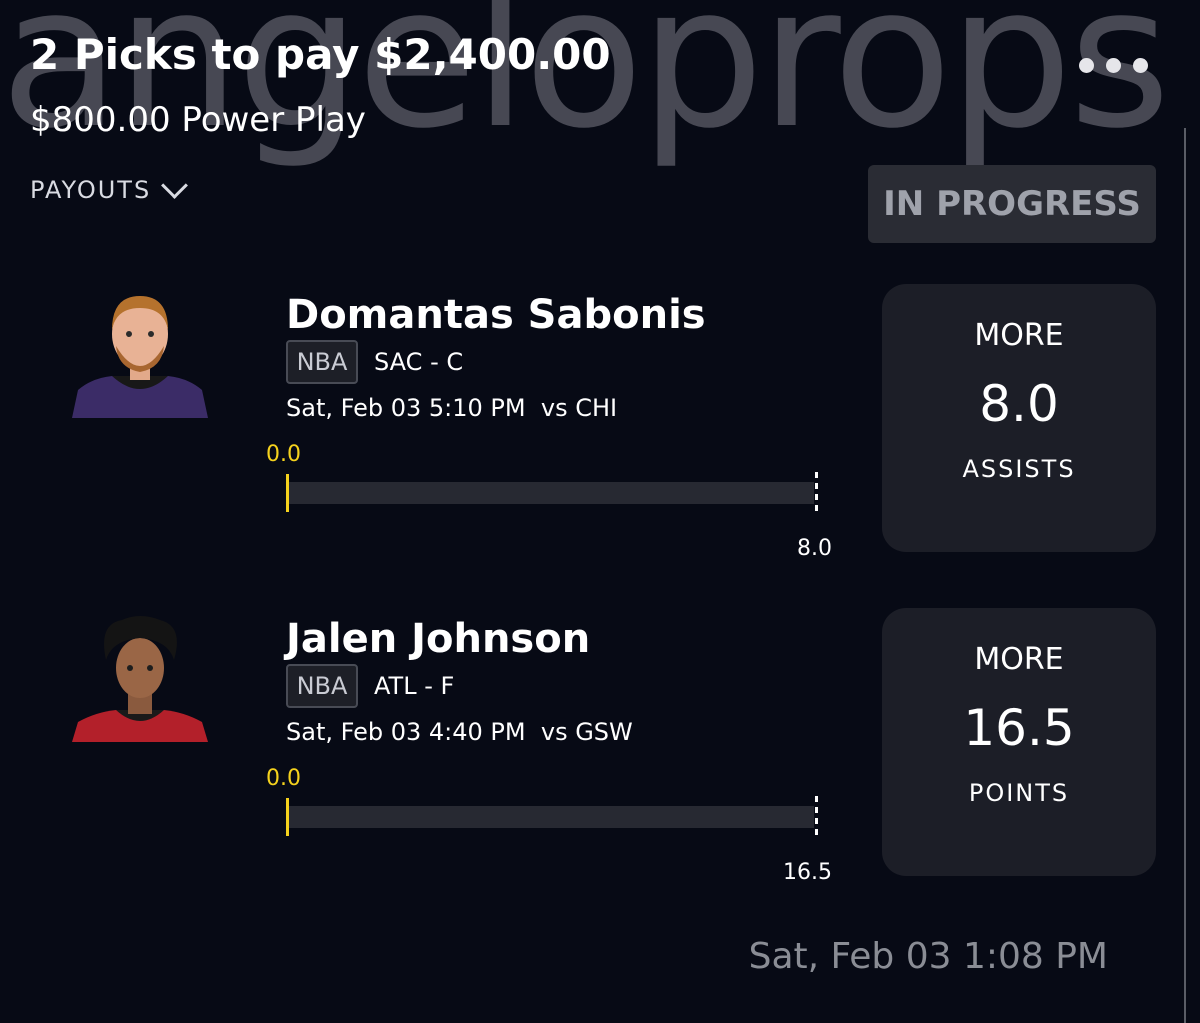  What do you see at coordinates (1019, 404) in the screenshot?
I see `line-value: 8.0` at bounding box center [1019, 404].